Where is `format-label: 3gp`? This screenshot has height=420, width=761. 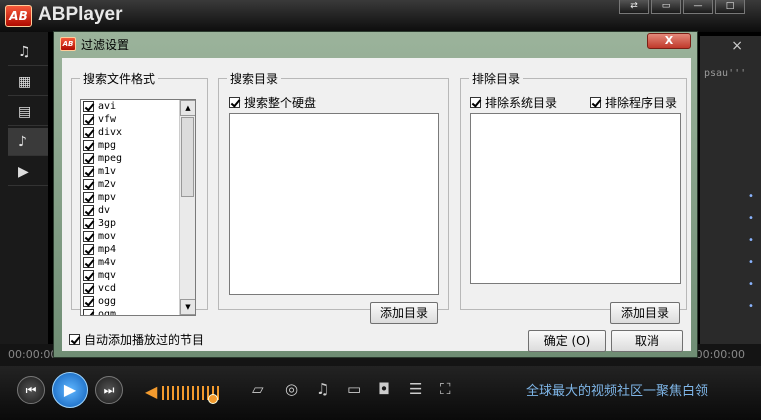 format-label: 3gp is located at coordinates (107, 223).